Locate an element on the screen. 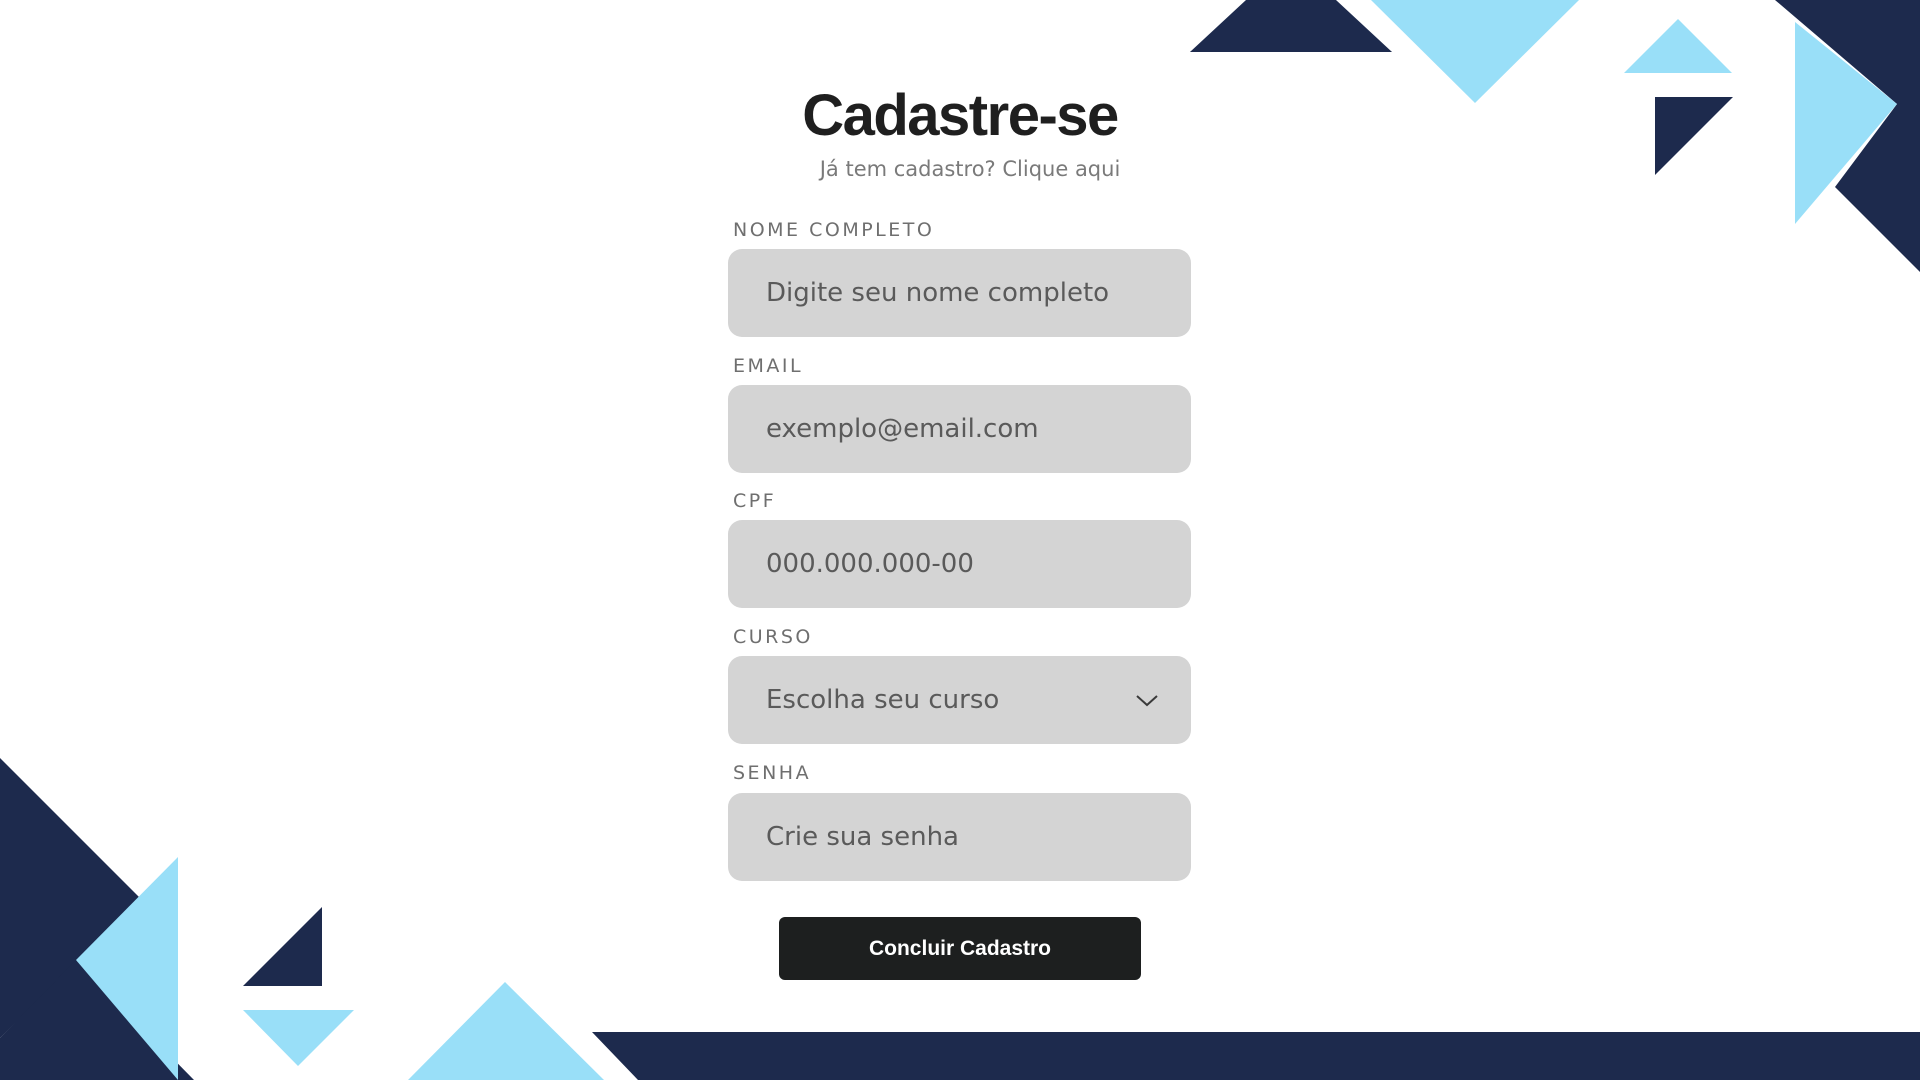 The image size is (1920, 1080). page-title: Cadastre-se is located at coordinates (960, 115).